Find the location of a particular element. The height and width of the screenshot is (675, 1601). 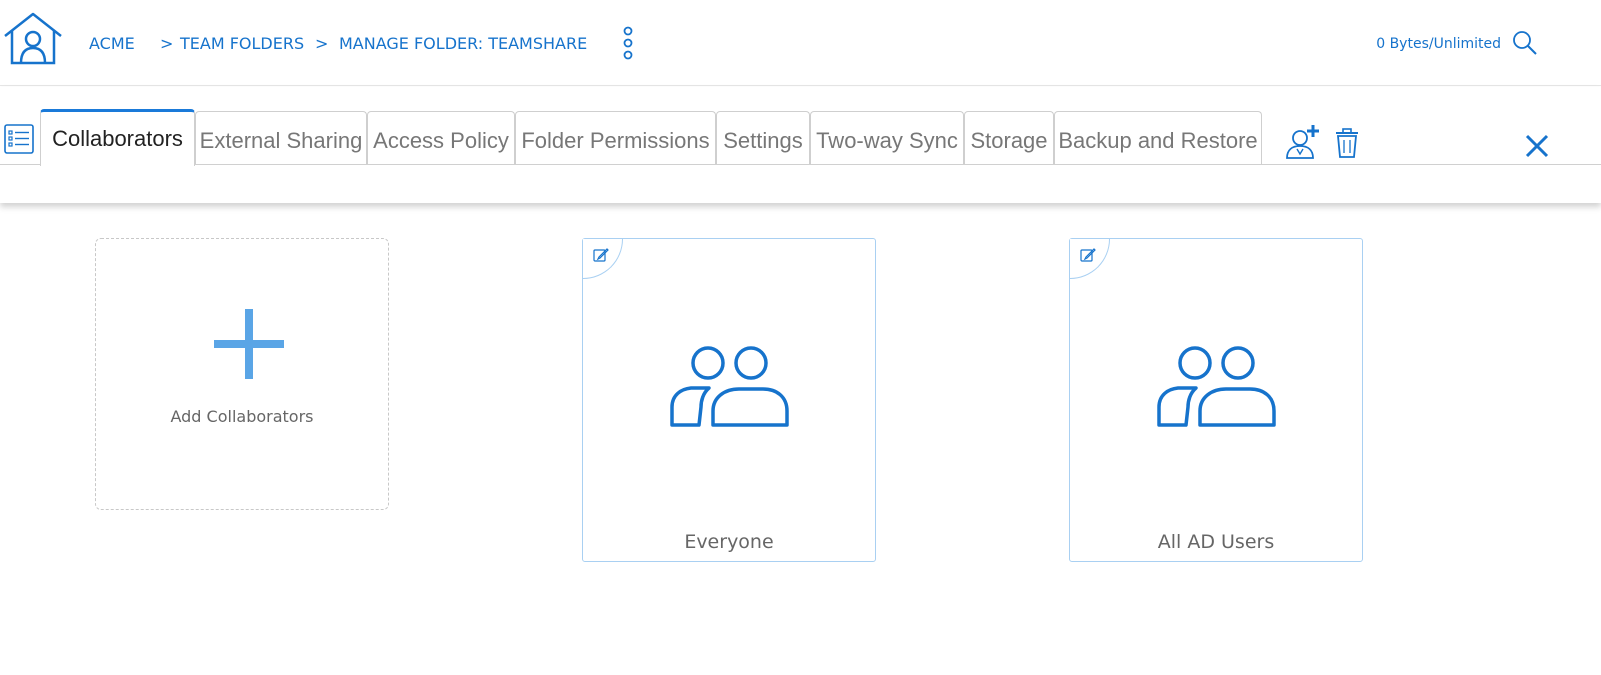

tab-backup-and-restore: Backup and Restore is located at coordinates (1158, 138).